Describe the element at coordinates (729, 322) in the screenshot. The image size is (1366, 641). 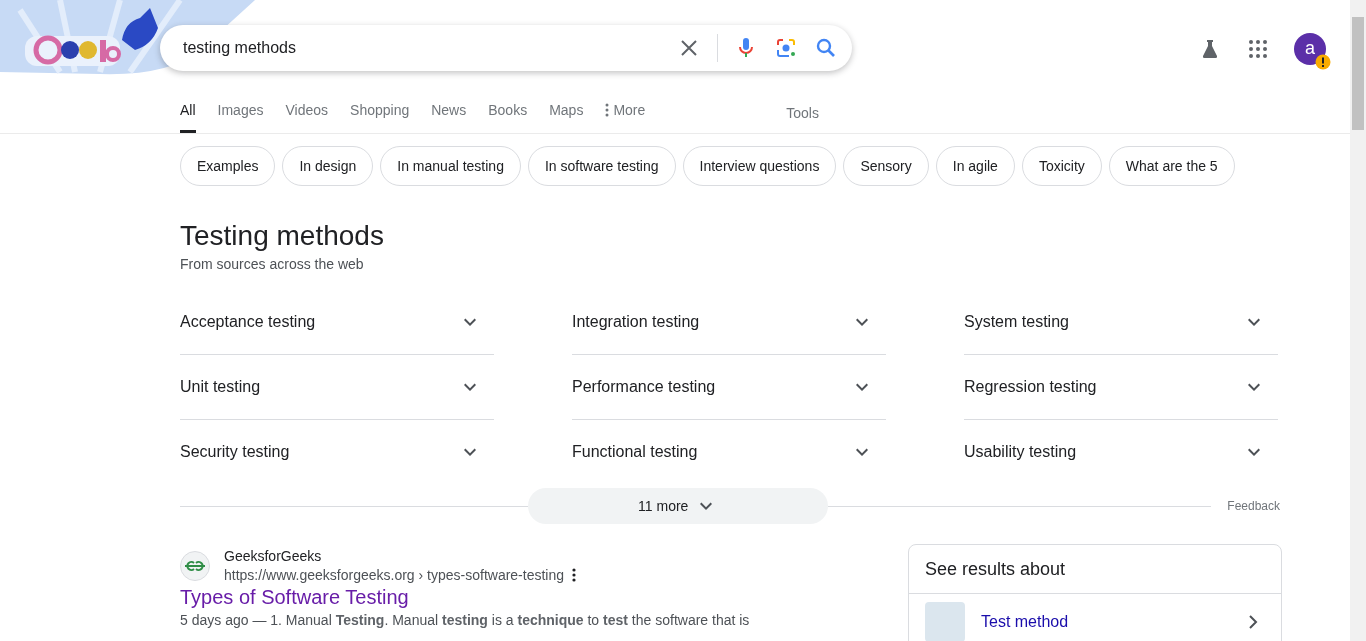
I see `accordion-item: Integration testing` at that location.